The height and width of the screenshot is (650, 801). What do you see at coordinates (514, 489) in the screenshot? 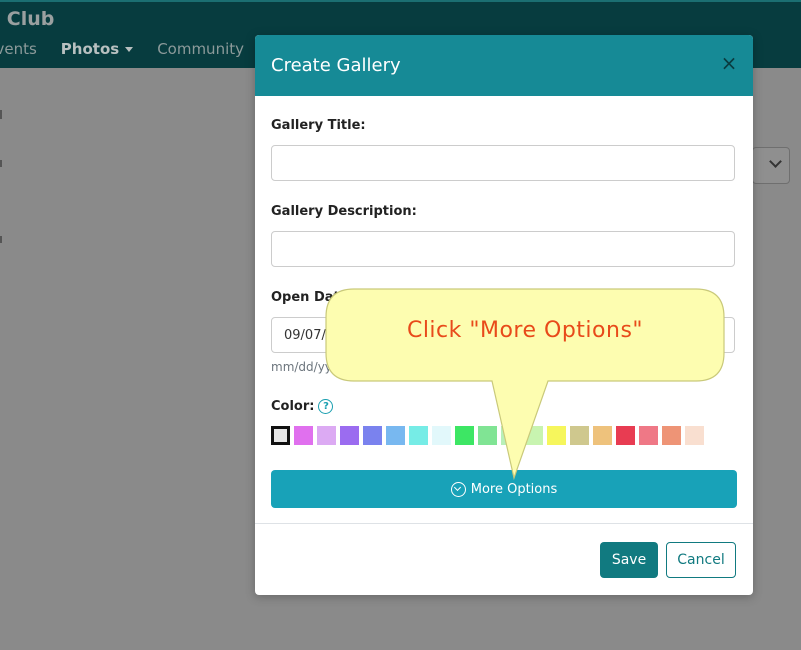
I see `more-options-label: More Options` at bounding box center [514, 489].